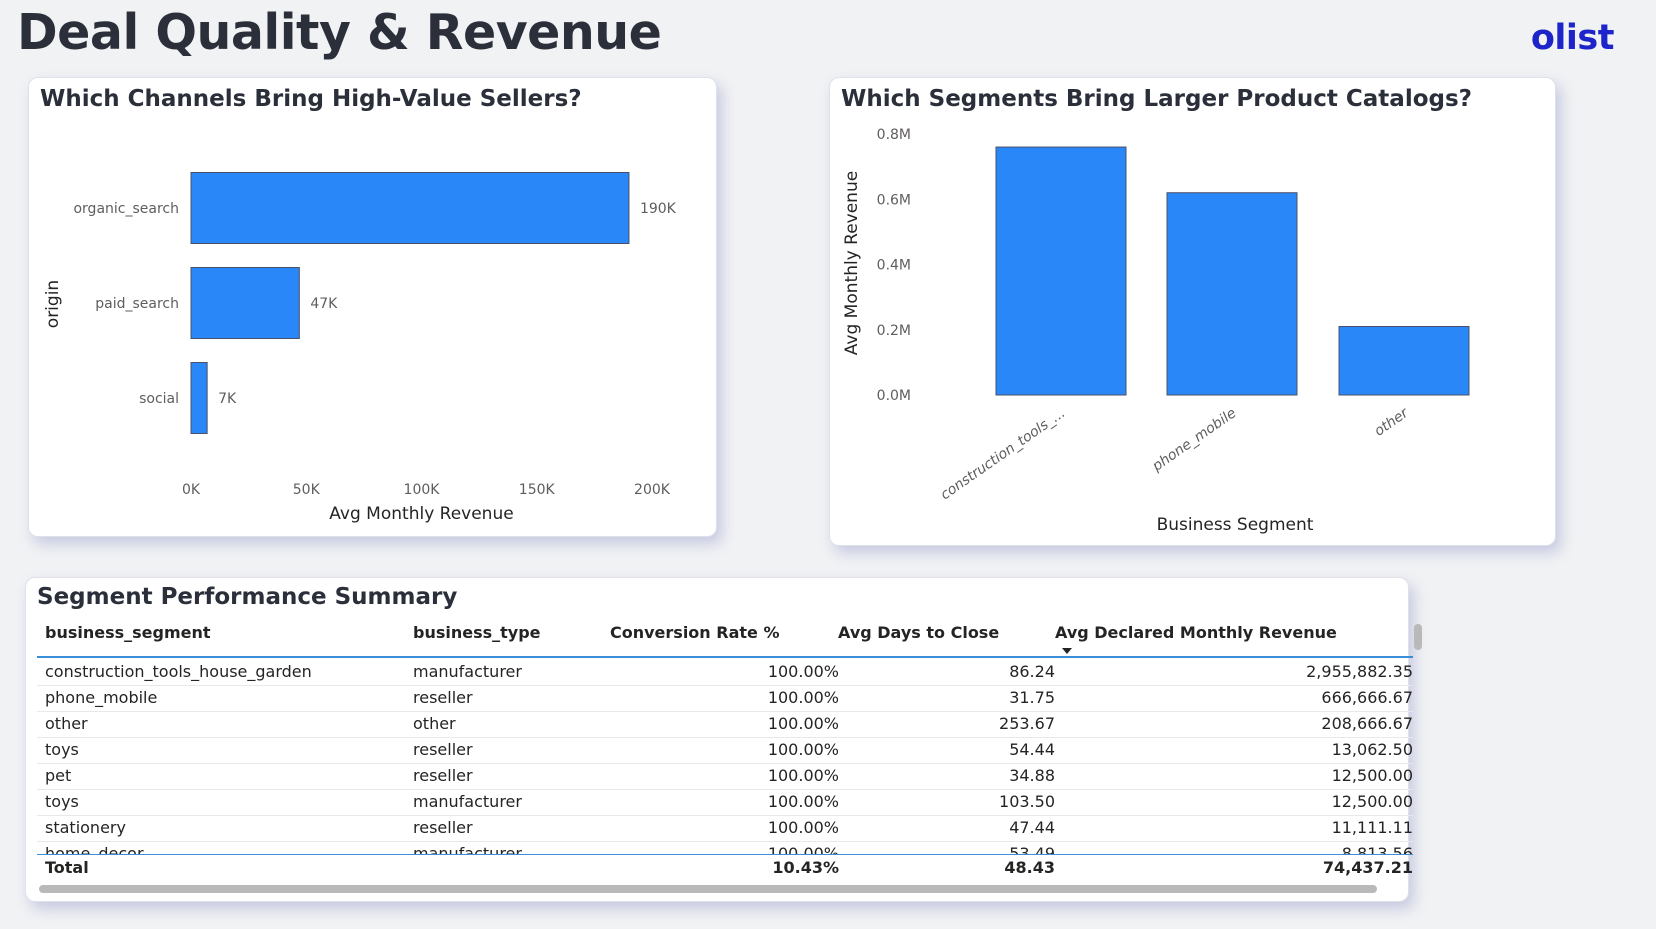  What do you see at coordinates (1359, 671) in the screenshot?
I see `cell-avg-declared-monthly-revenue: 2,955,882.35` at bounding box center [1359, 671].